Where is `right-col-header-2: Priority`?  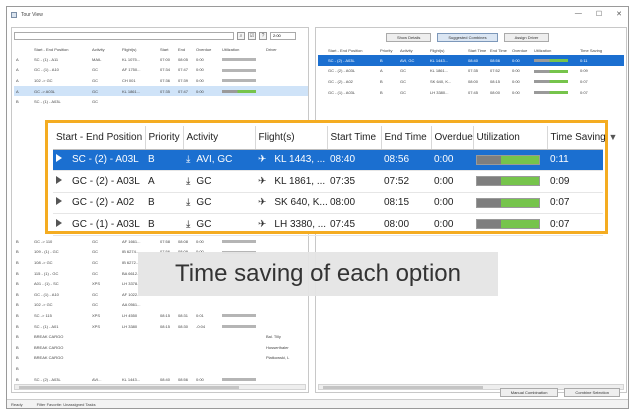
right-col-header-2: Priority is located at coordinates (388, 50).